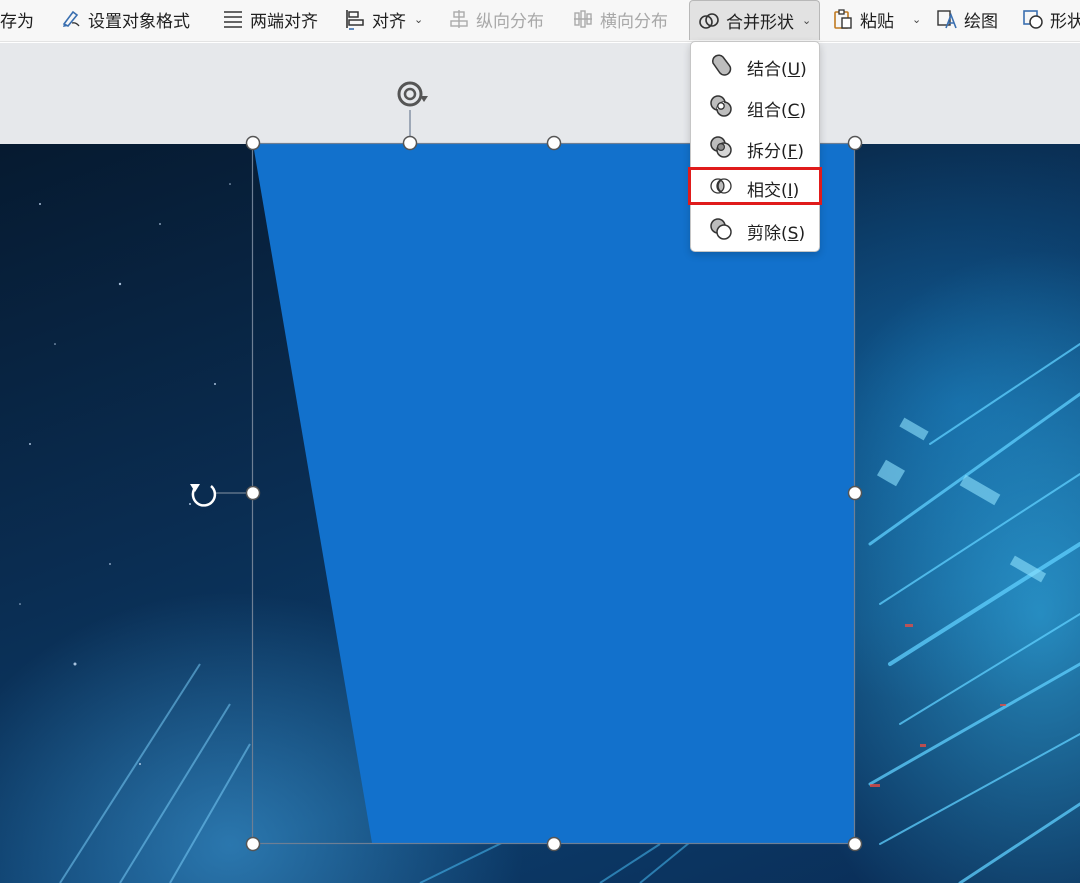 This screenshot has width=1080, height=883. I want to click on menu-item-subtract: 剪除(S), so click(755, 229).